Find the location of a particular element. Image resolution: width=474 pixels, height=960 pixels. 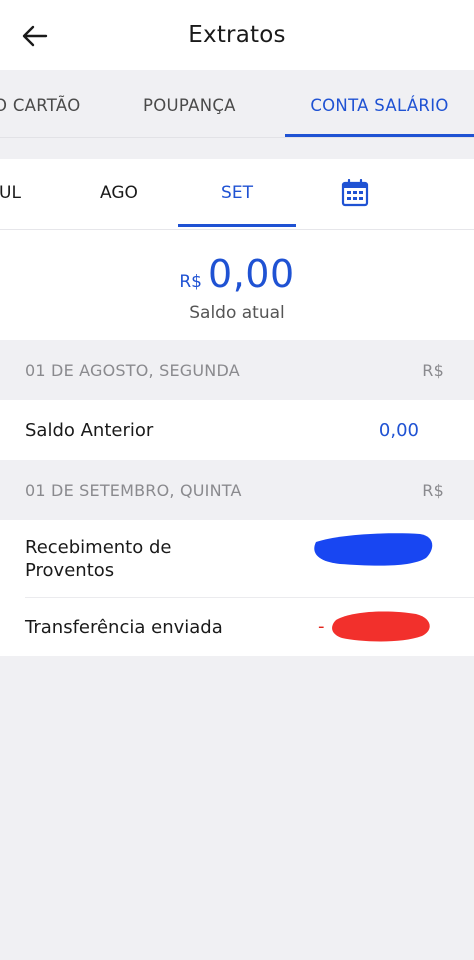

balance-amount: R$ 0,00 is located at coordinates (237, 274).